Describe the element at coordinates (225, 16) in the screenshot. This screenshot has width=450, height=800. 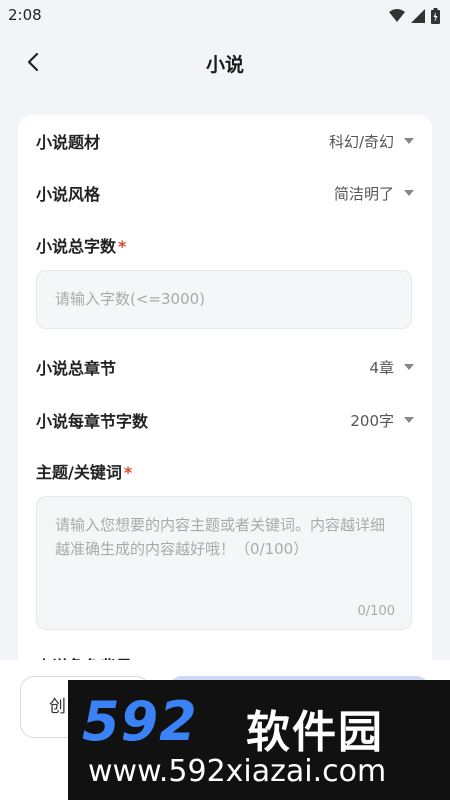
I see `status-bar: 2:08` at that location.